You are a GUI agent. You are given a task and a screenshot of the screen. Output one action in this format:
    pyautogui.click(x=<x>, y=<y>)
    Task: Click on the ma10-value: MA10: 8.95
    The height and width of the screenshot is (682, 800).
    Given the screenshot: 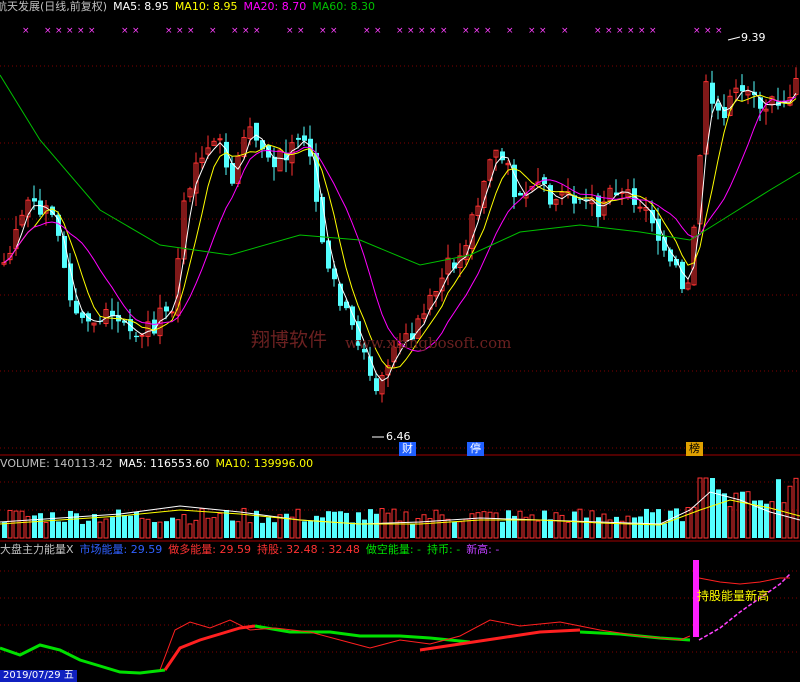 What is the action you would take?
    pyautogui.click(x=206, y=6)
    